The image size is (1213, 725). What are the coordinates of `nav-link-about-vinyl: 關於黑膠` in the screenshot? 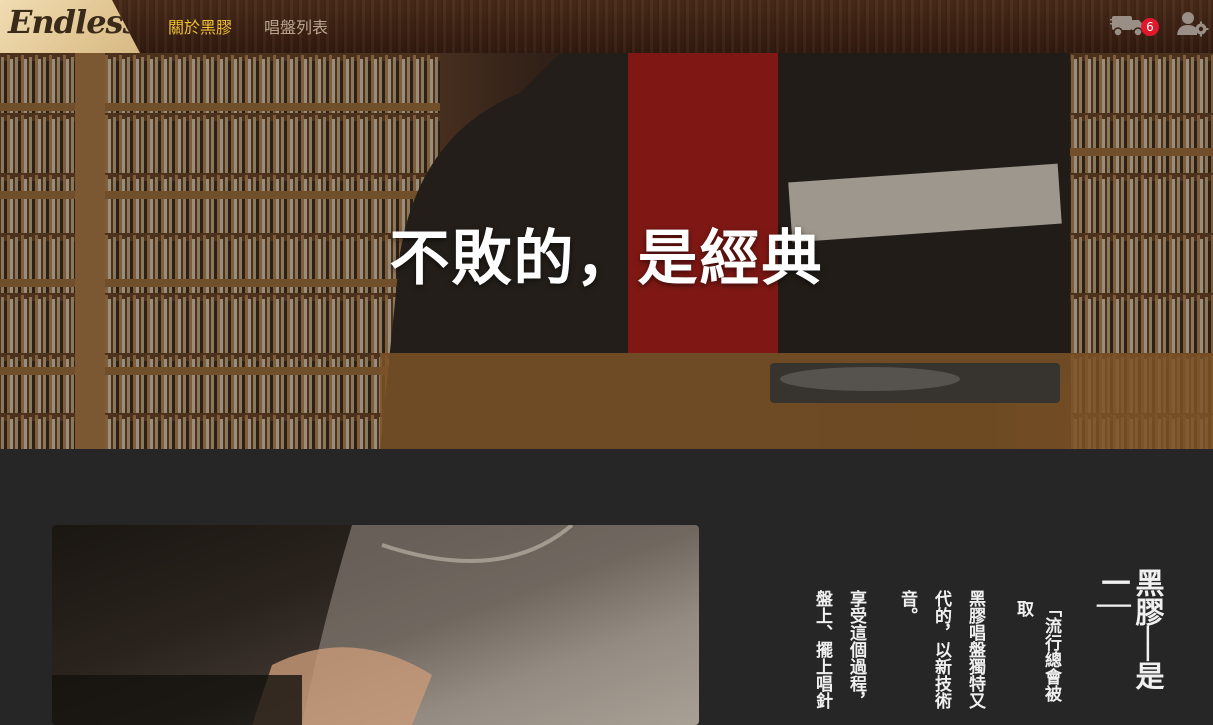 It's located at (200, 26).